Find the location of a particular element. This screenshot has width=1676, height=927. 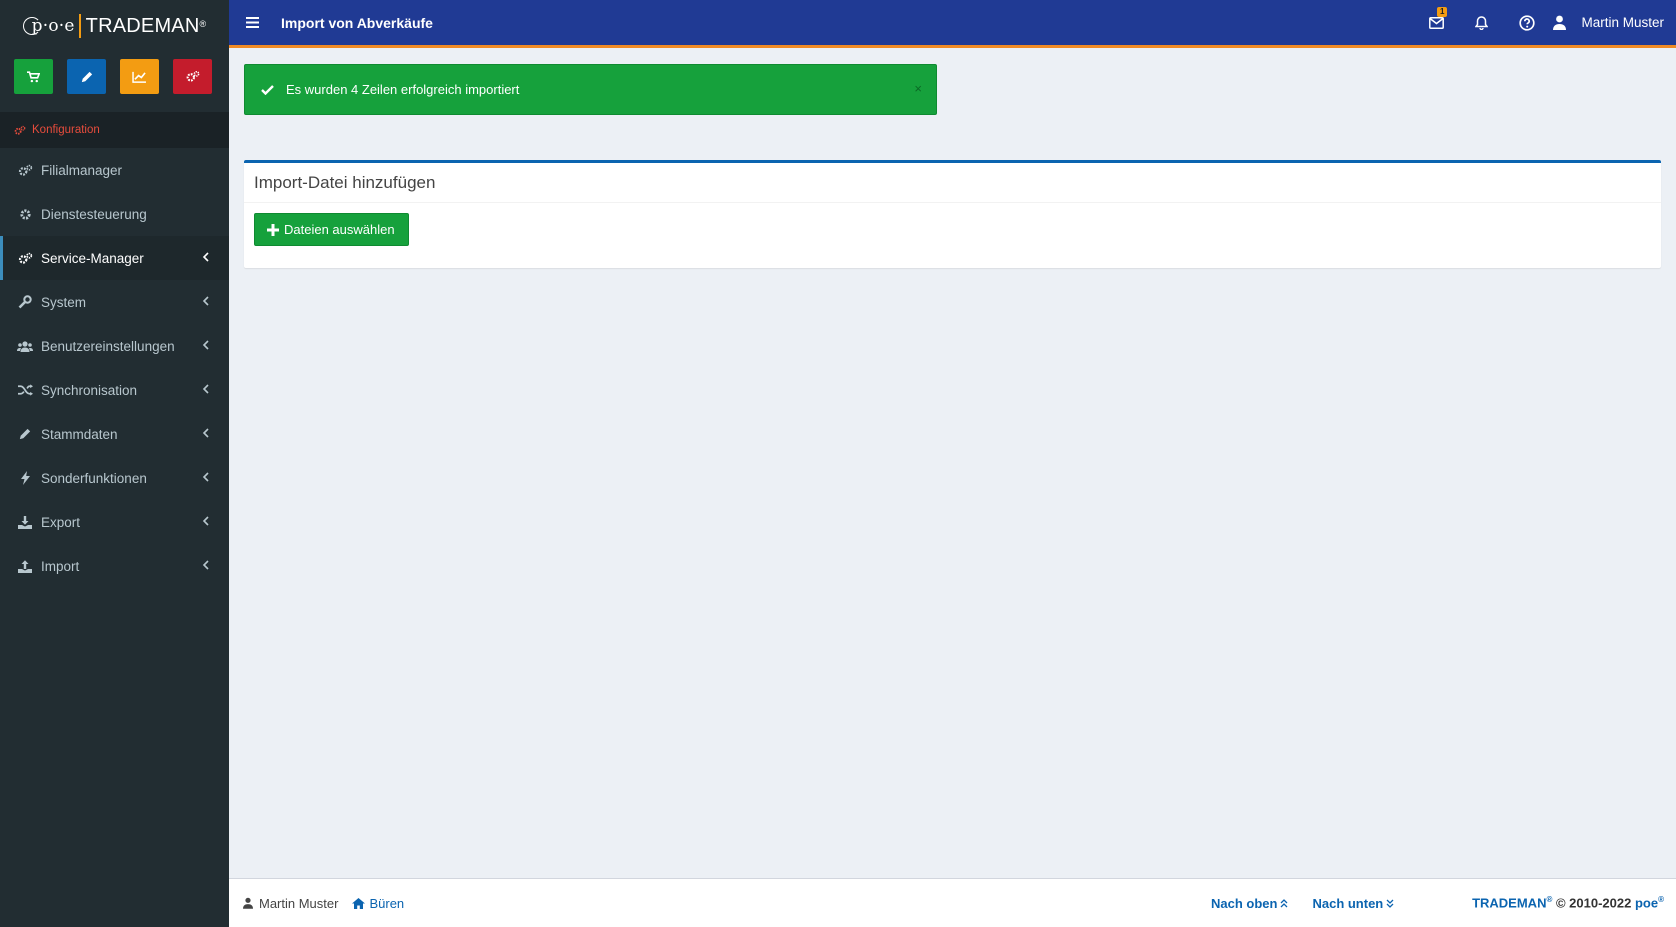

sidebar-section-konfiguration: Konfiguration is located at coordinates (114, 130).